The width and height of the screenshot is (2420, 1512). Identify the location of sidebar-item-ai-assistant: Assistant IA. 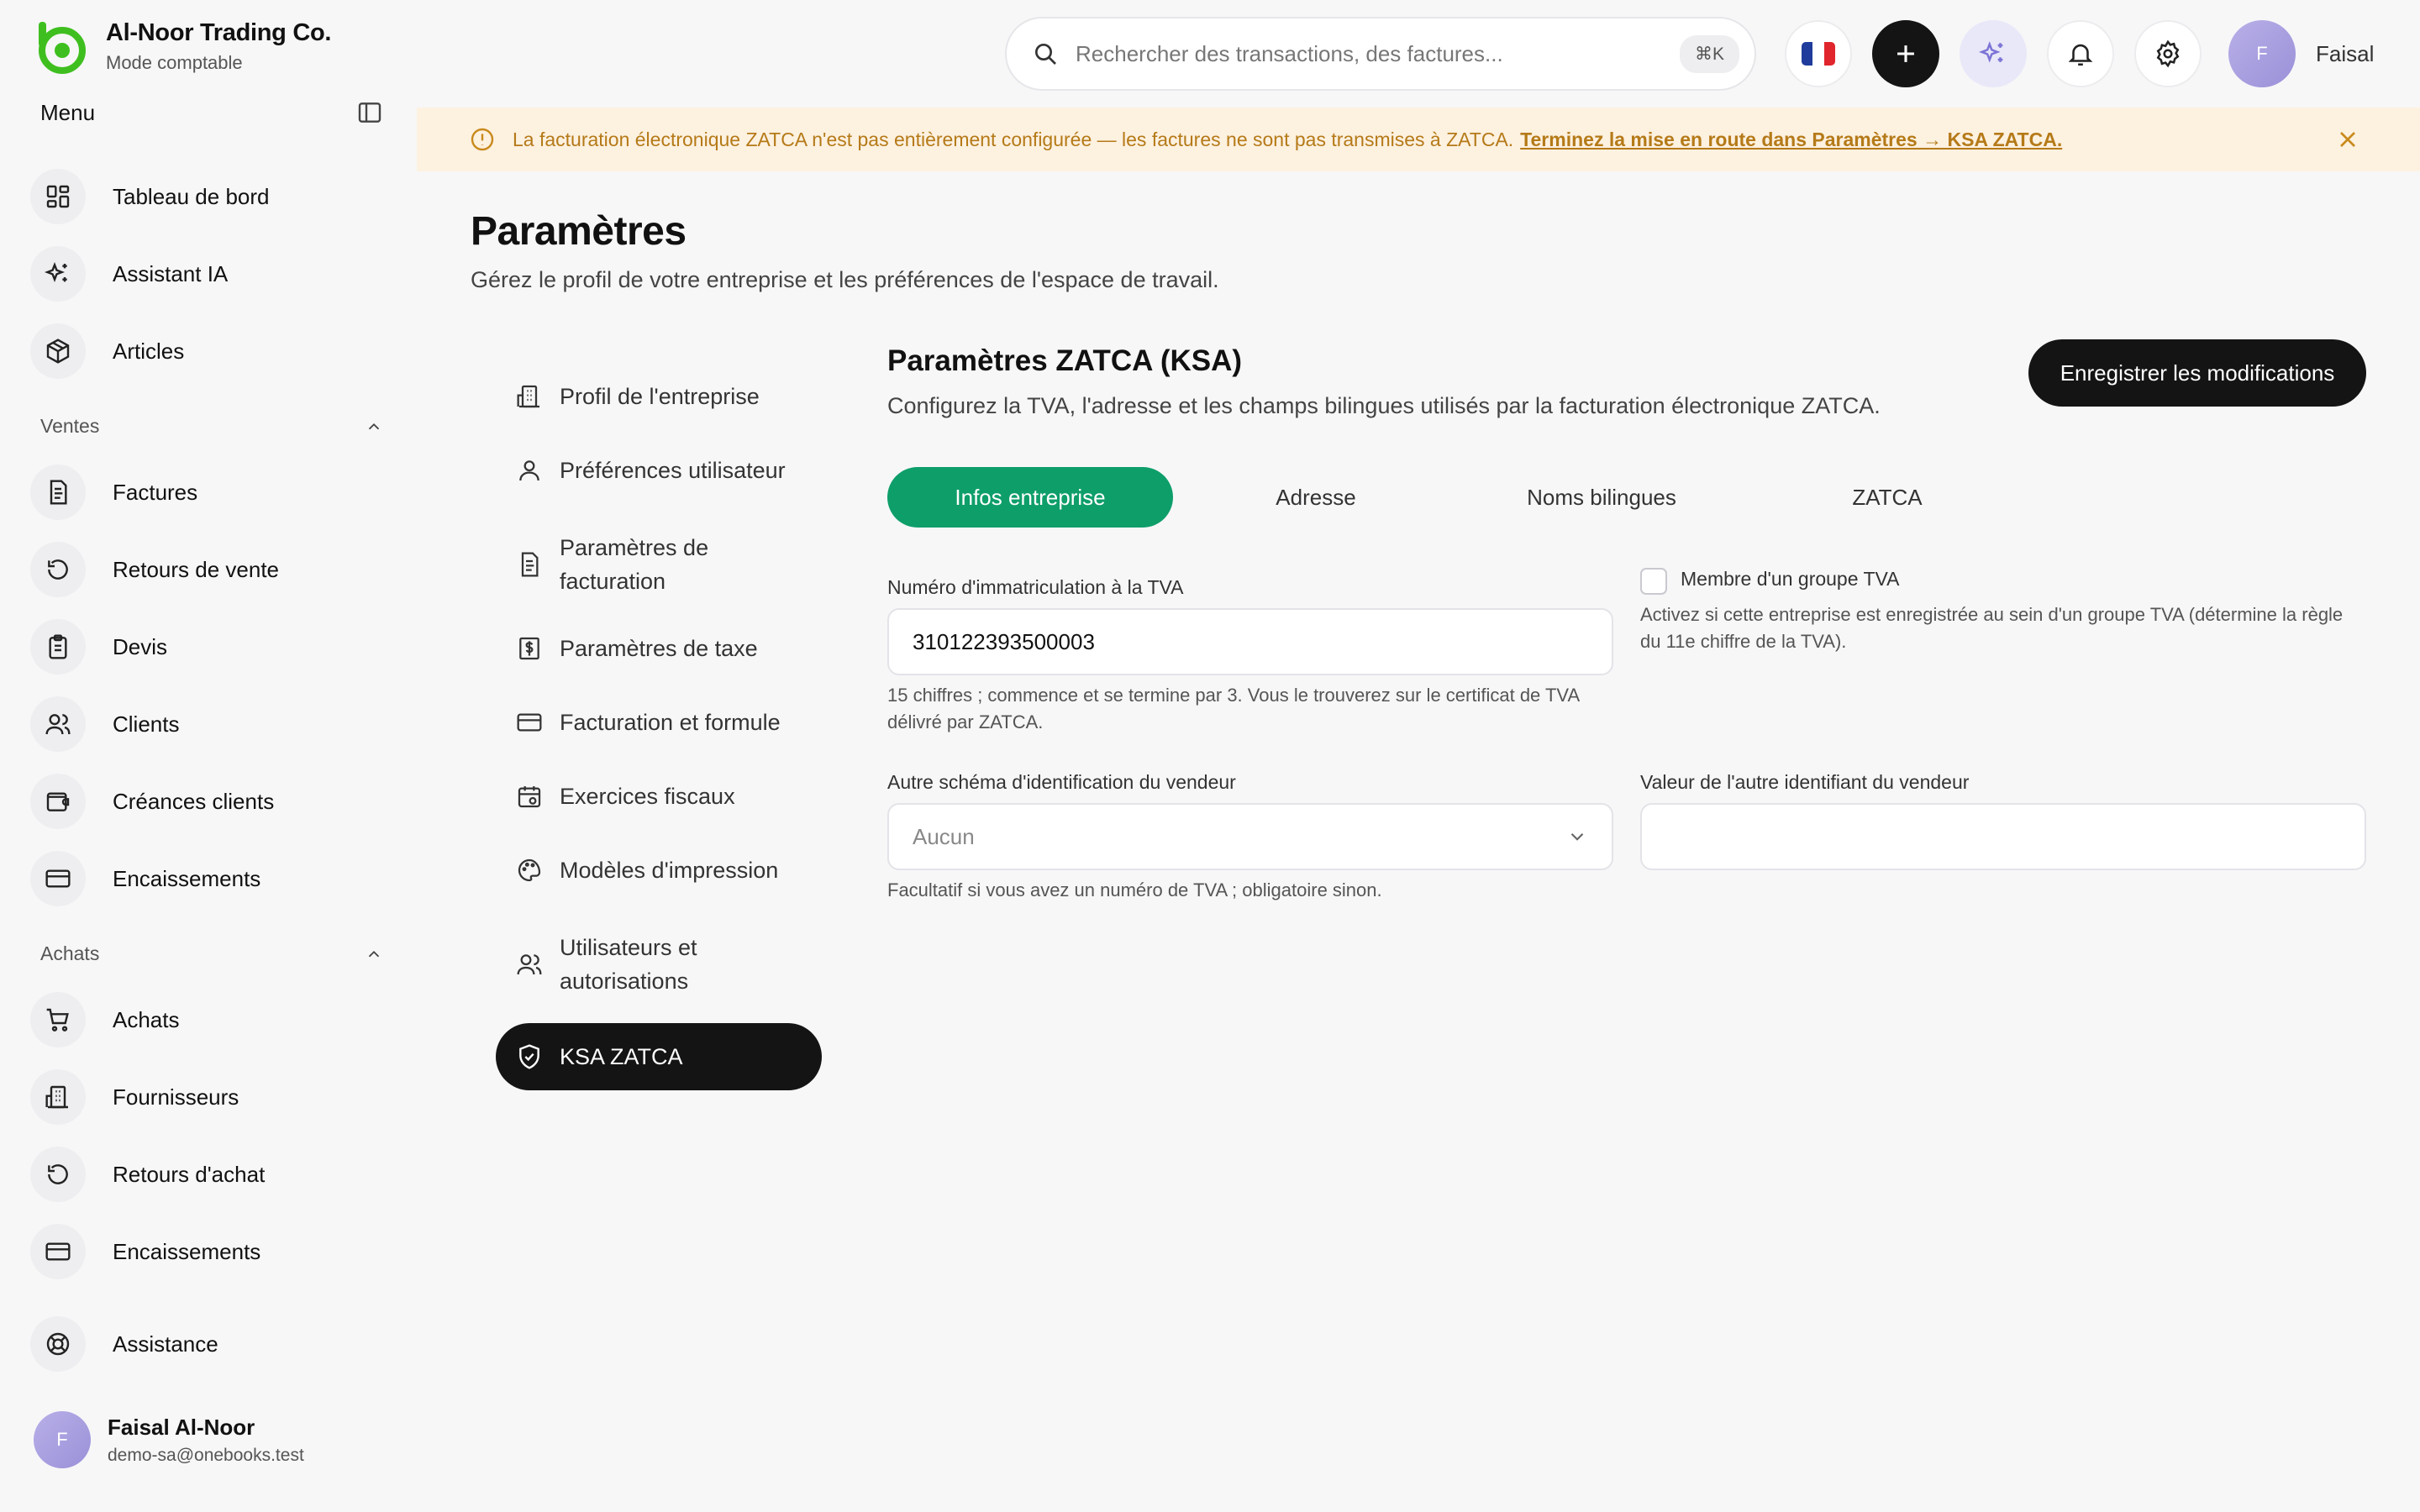
(129, 274).